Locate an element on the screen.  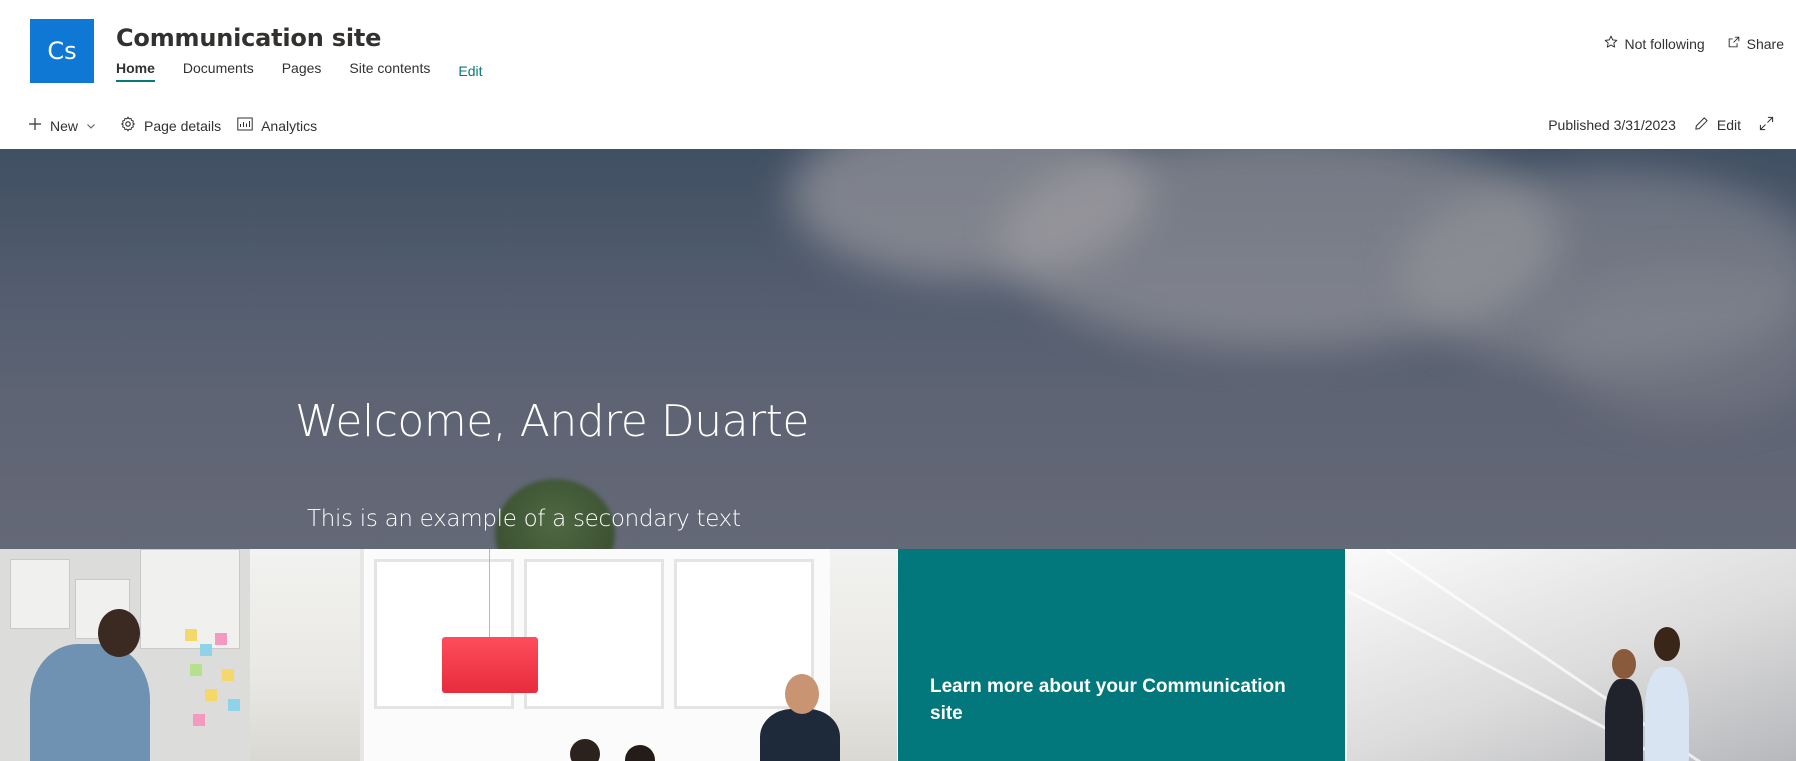
new-button: New is located at coordinates (66, 125).